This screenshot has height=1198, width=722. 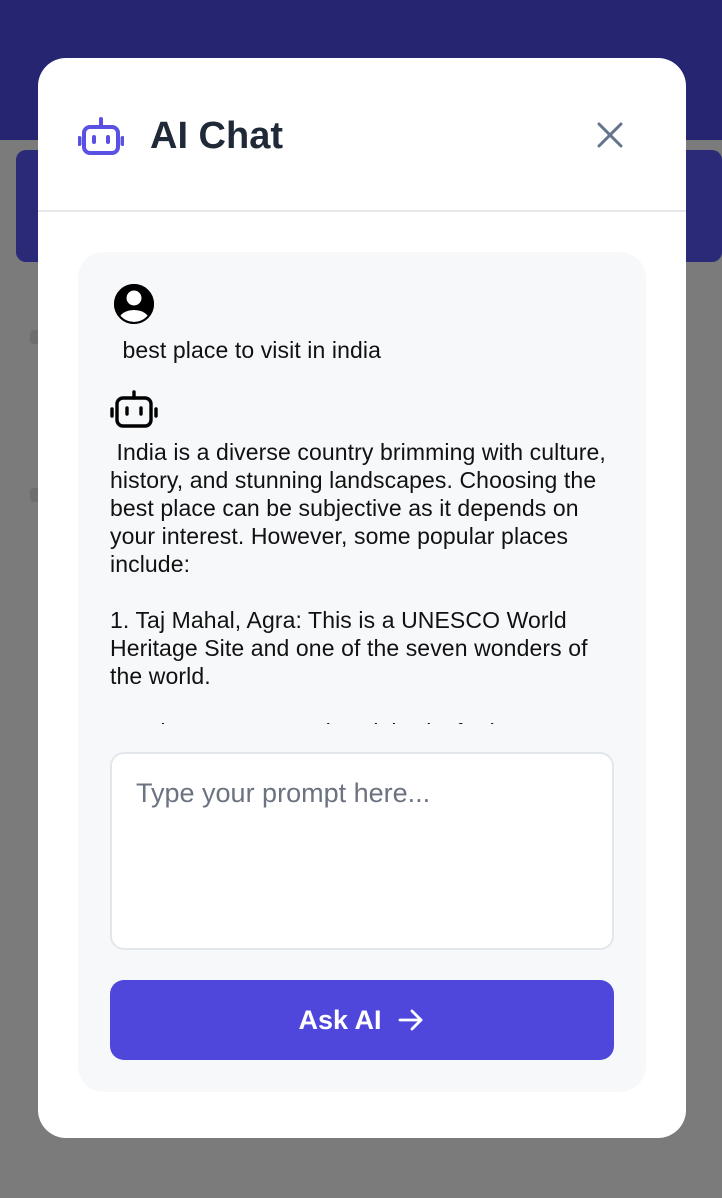 What do you see at coordinates (362, 135) in the screenshot?
I see `modal-header: AI Chat` at bounding box center [362, 135].